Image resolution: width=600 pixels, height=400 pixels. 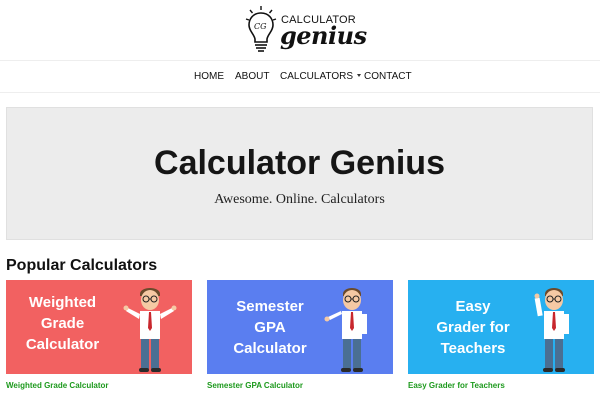 I want to click on card-title-line: Grader for, so click(x=473, y=327).